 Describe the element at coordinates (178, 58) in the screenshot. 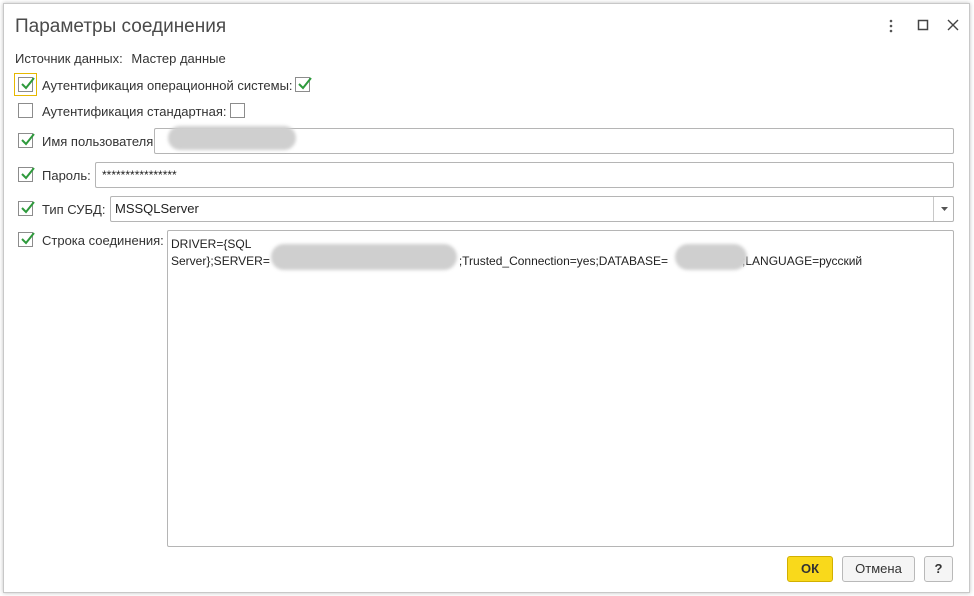

I see `data-source-value: Мастер данные` at that location.